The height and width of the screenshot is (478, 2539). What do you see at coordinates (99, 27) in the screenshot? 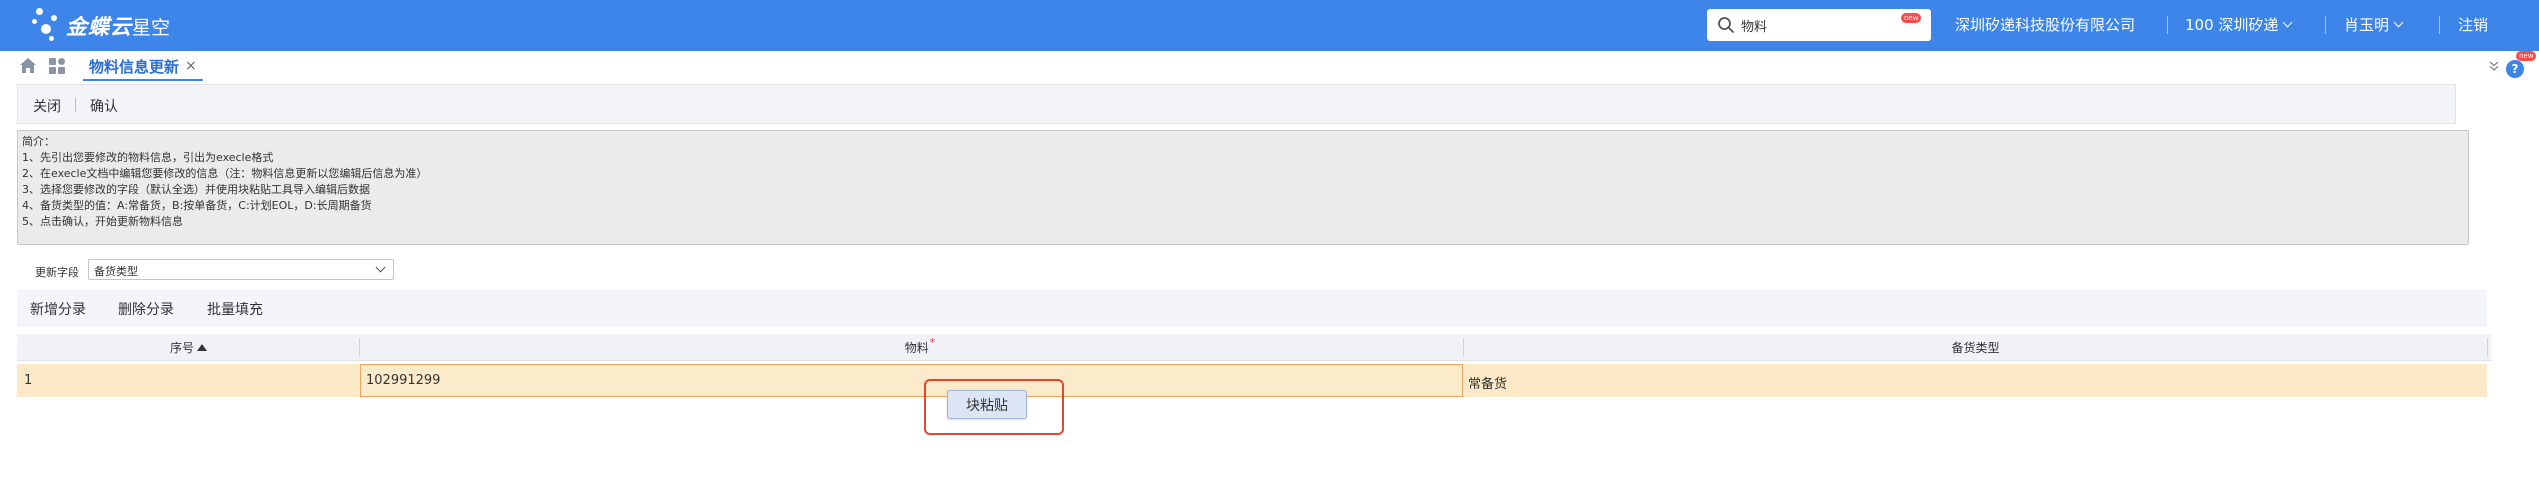
I see `brand-name: 金蝶云` at bounding box center [99, 27].